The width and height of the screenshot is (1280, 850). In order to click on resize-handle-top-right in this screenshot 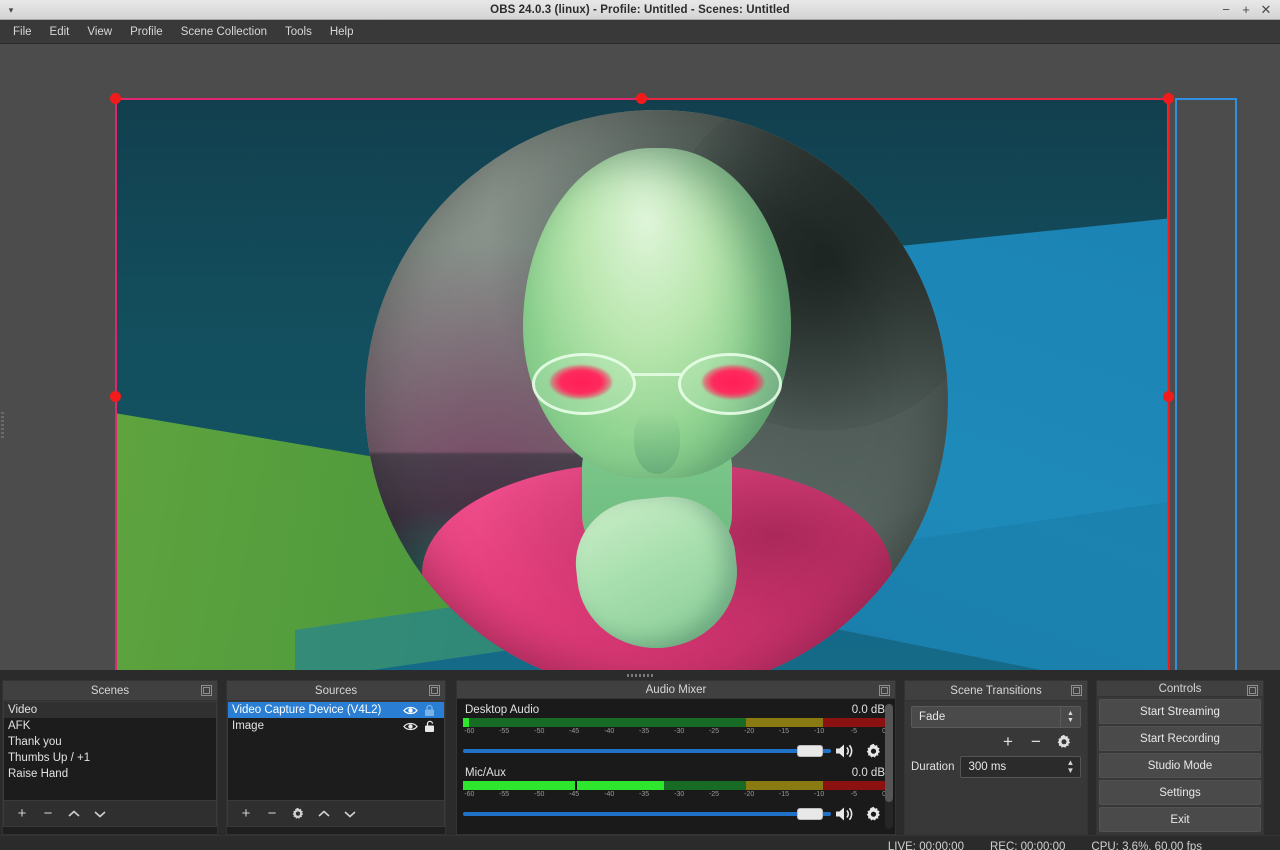, I will do `click(1168, 98)`.